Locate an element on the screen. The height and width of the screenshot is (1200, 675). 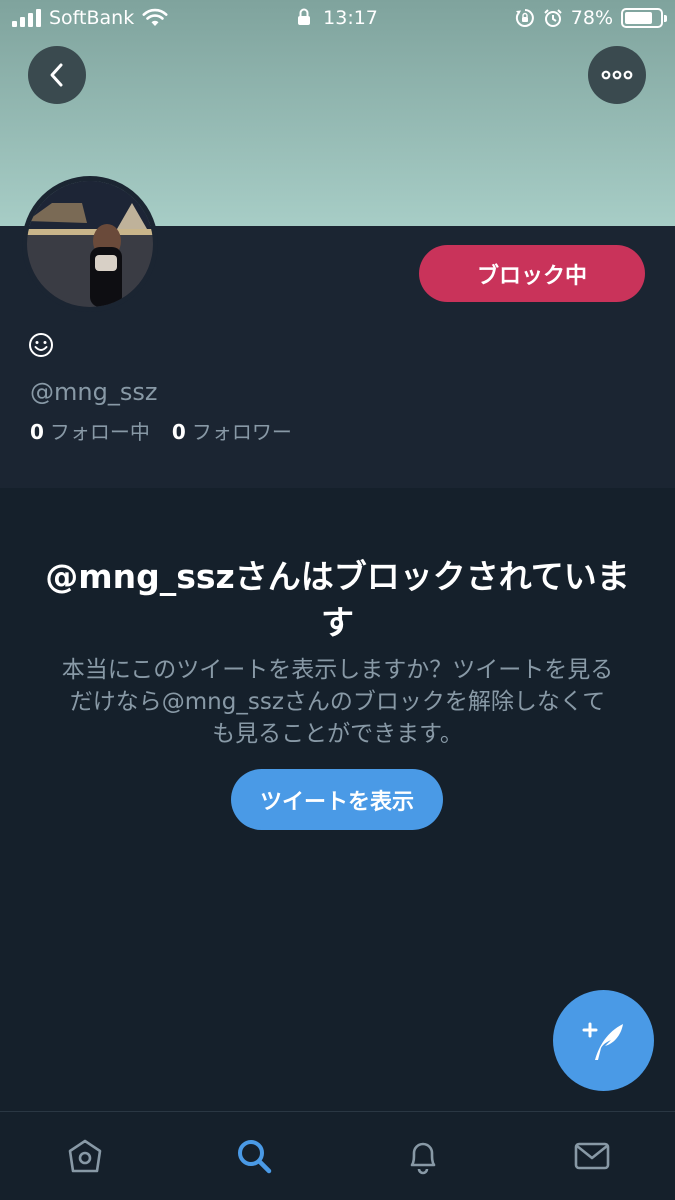
lock-icon is located at coordinates (304, 16).